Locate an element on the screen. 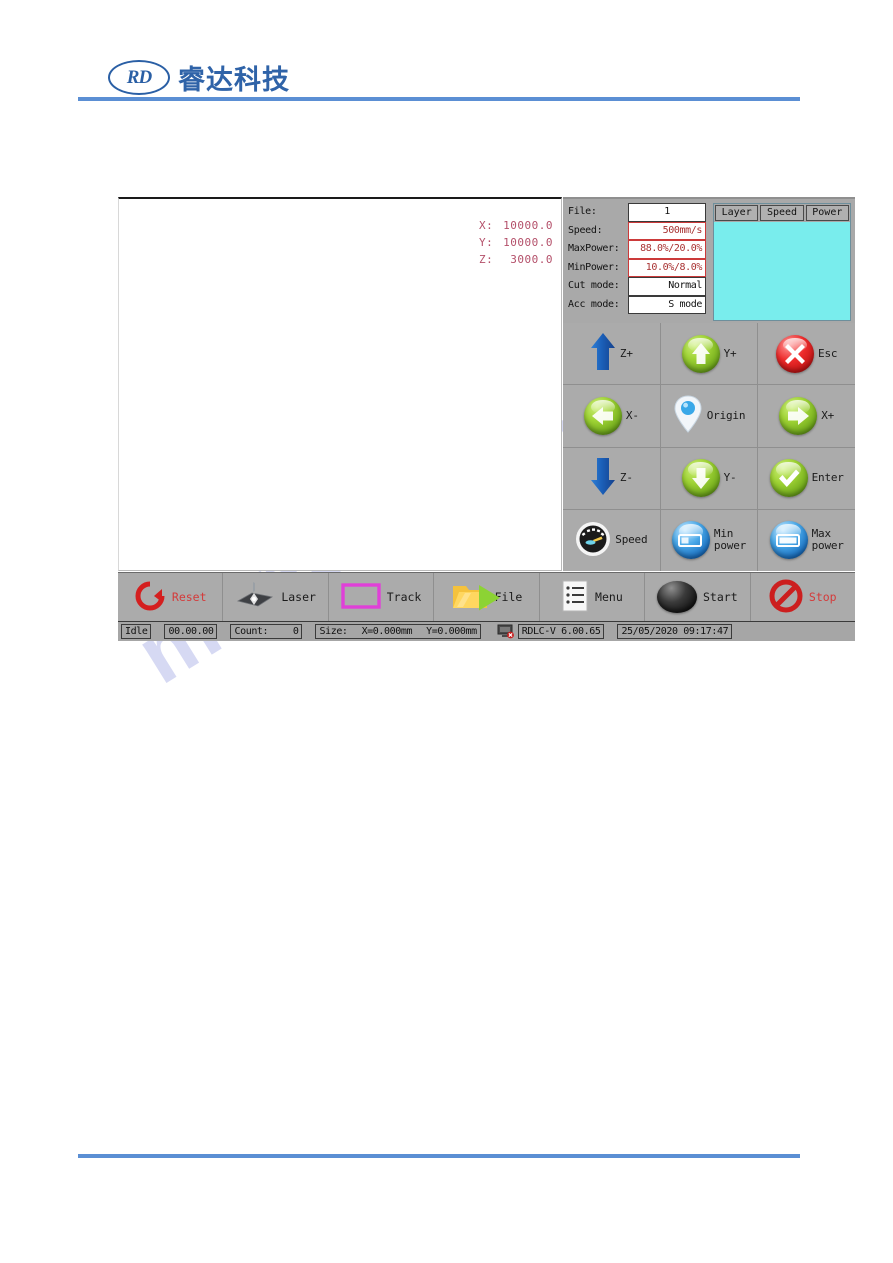 This screenshot has width=893, height=1263. key-x-minus: X- is located at coordinates (611, 416).